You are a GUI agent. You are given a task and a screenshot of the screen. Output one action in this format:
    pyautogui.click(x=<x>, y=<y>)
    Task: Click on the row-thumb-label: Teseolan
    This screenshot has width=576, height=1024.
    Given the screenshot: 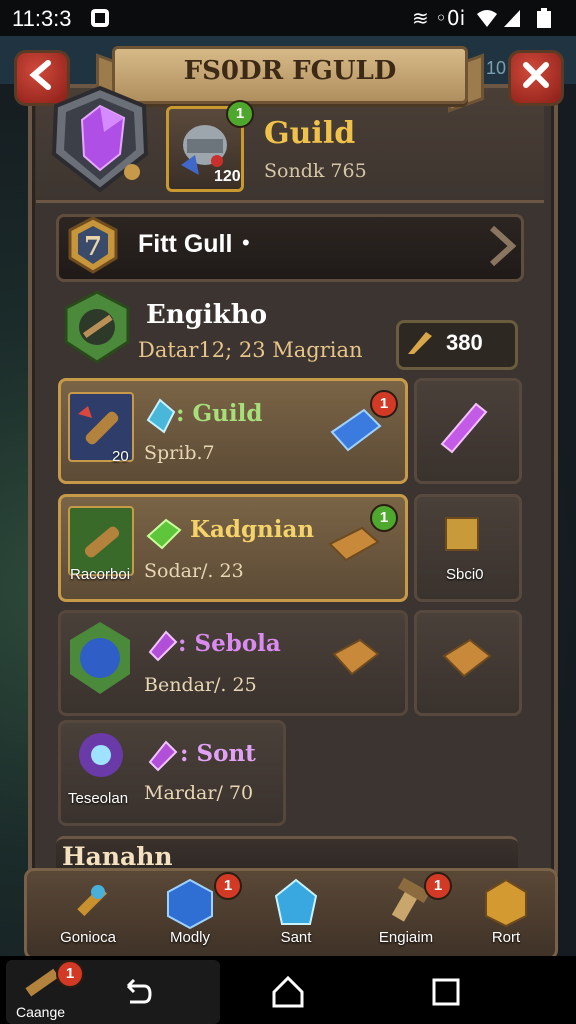 What is the action you would take?
    pyautogui.click(x=98, y=798)
    